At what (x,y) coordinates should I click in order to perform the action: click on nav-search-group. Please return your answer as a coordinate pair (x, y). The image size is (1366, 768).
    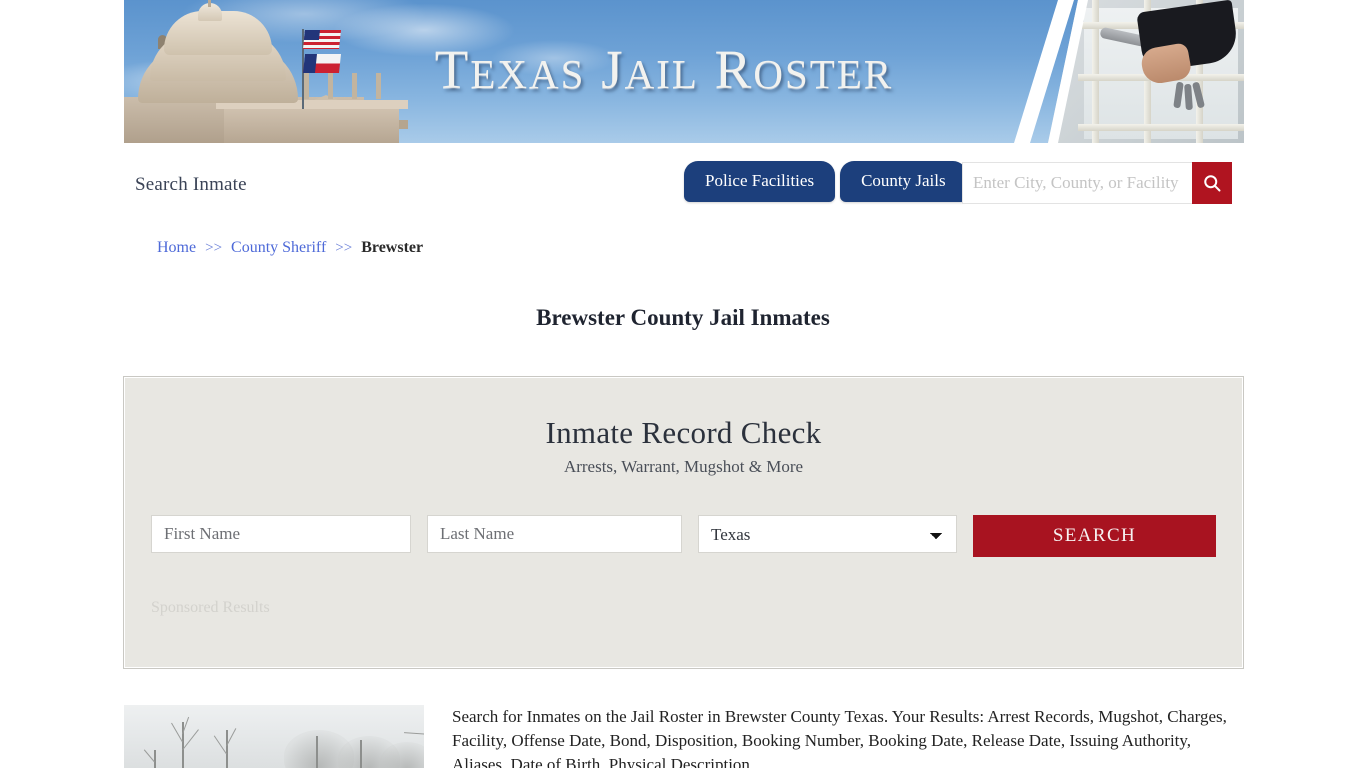
    Looking at the image, I should click on (1097, 183).